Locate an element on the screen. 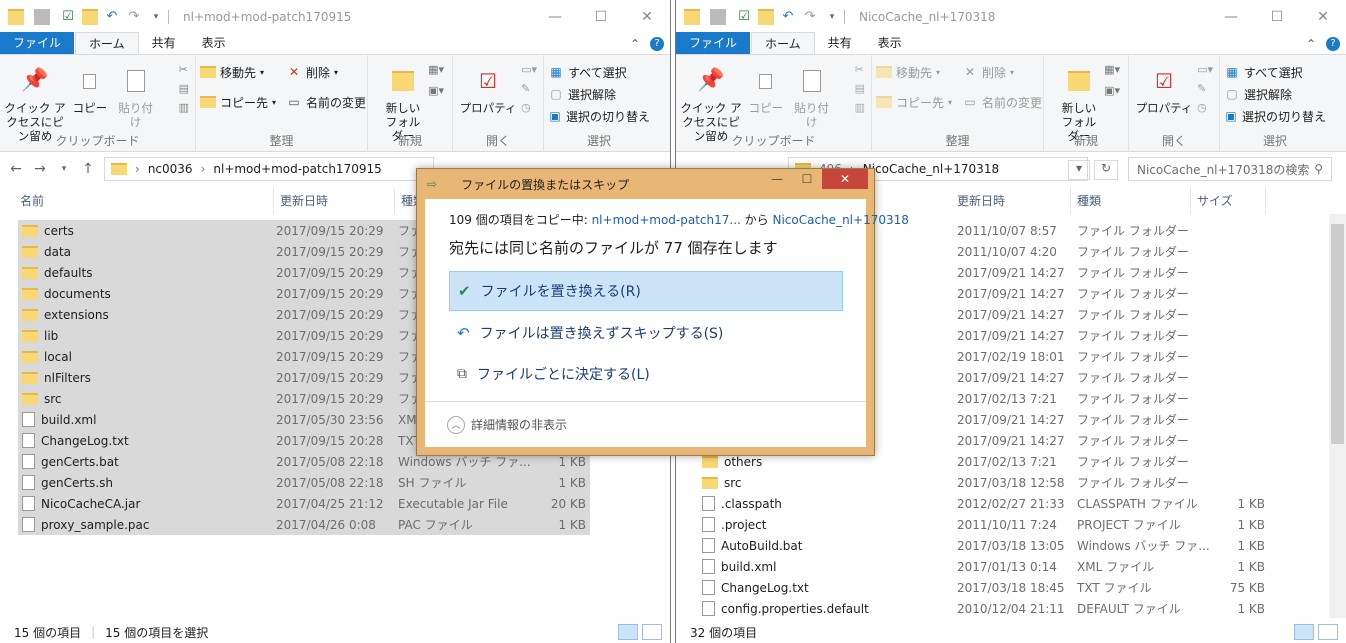 This screenshot has width=1346, height=643. refresh-icon: ↻ is located at coordinates (1106, 170).